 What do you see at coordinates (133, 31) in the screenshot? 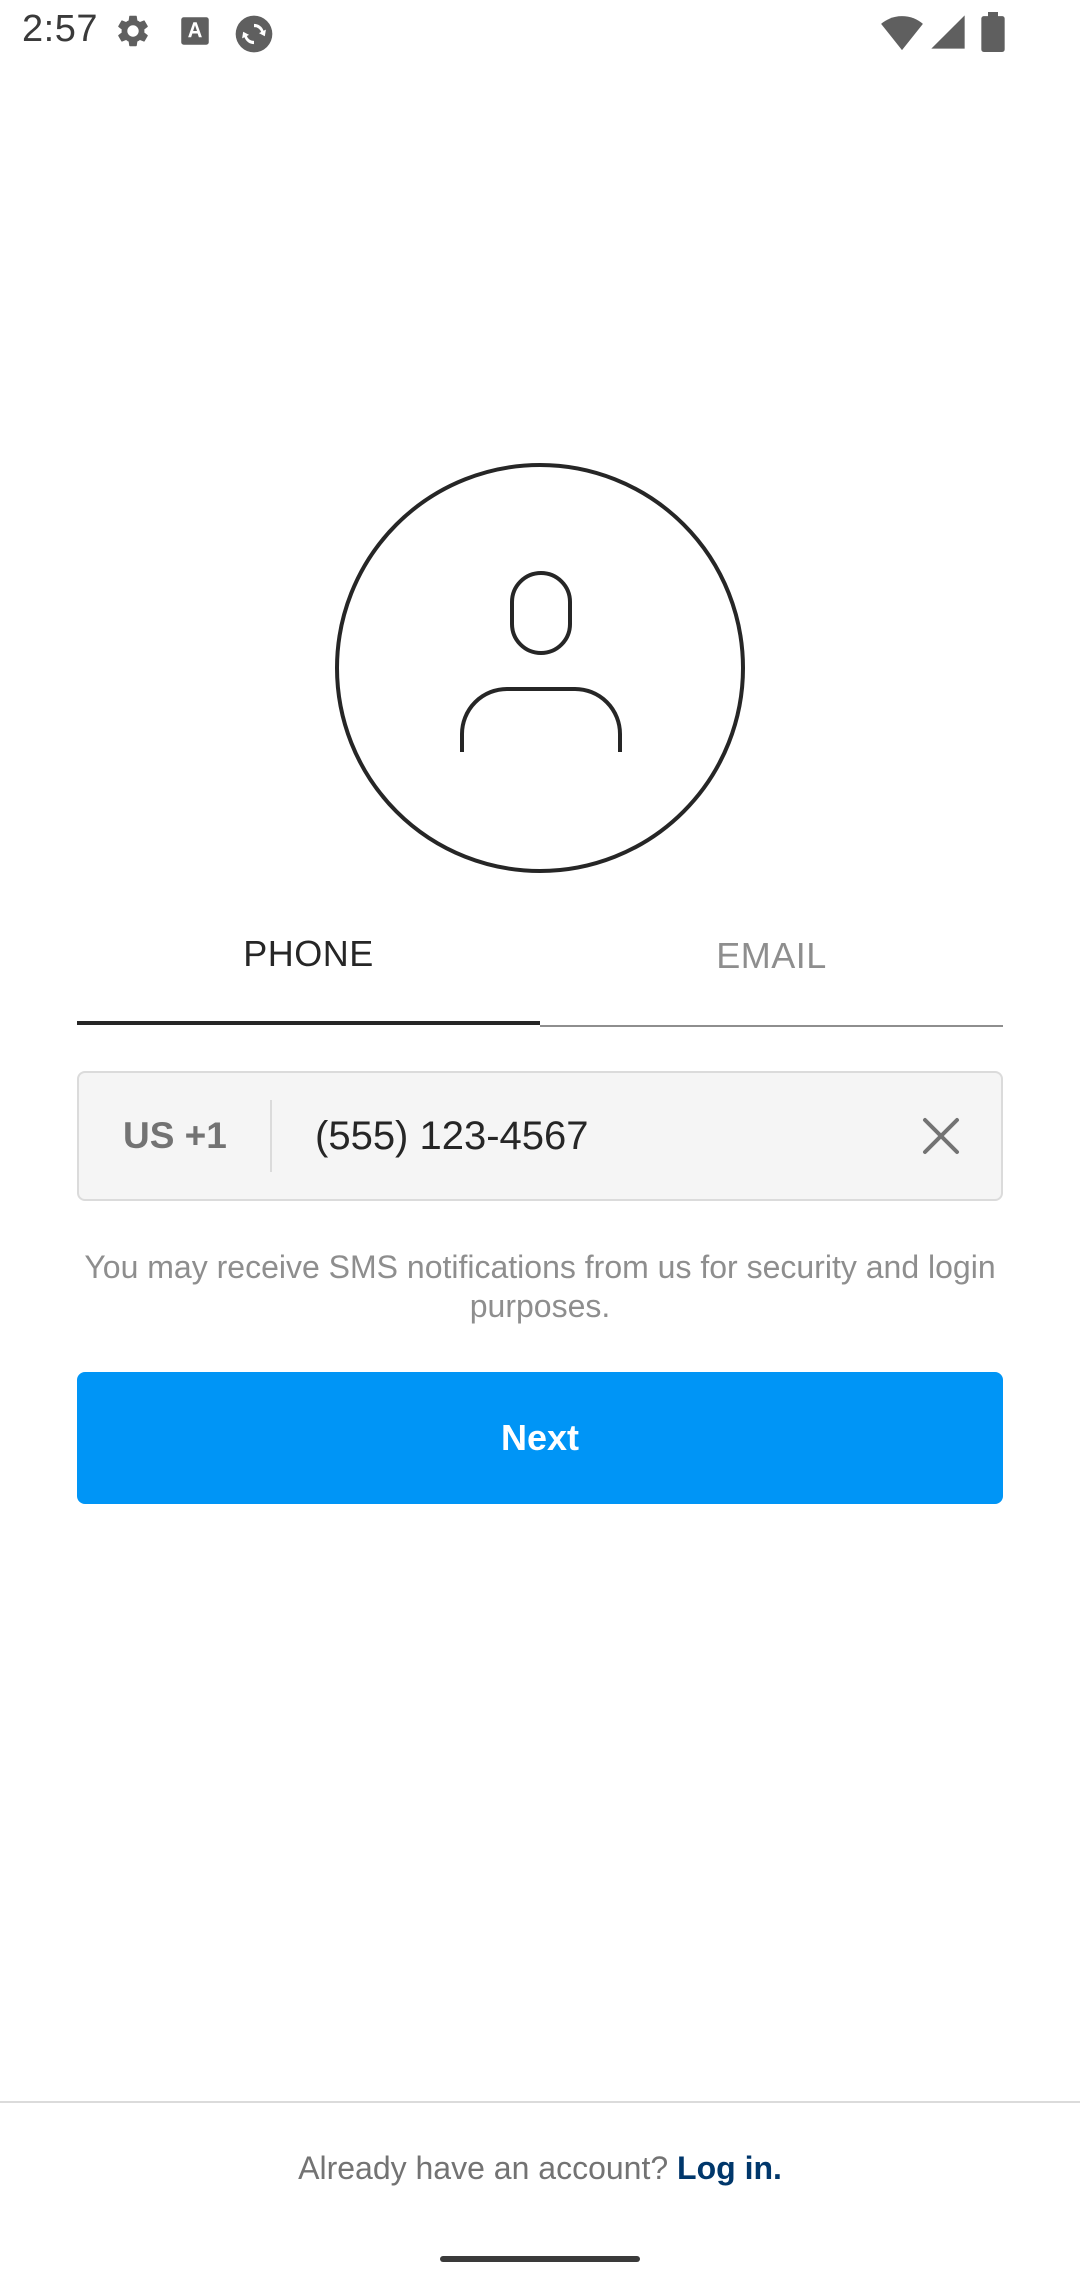
I see `gear-icon` at bounding box center [133, 31].